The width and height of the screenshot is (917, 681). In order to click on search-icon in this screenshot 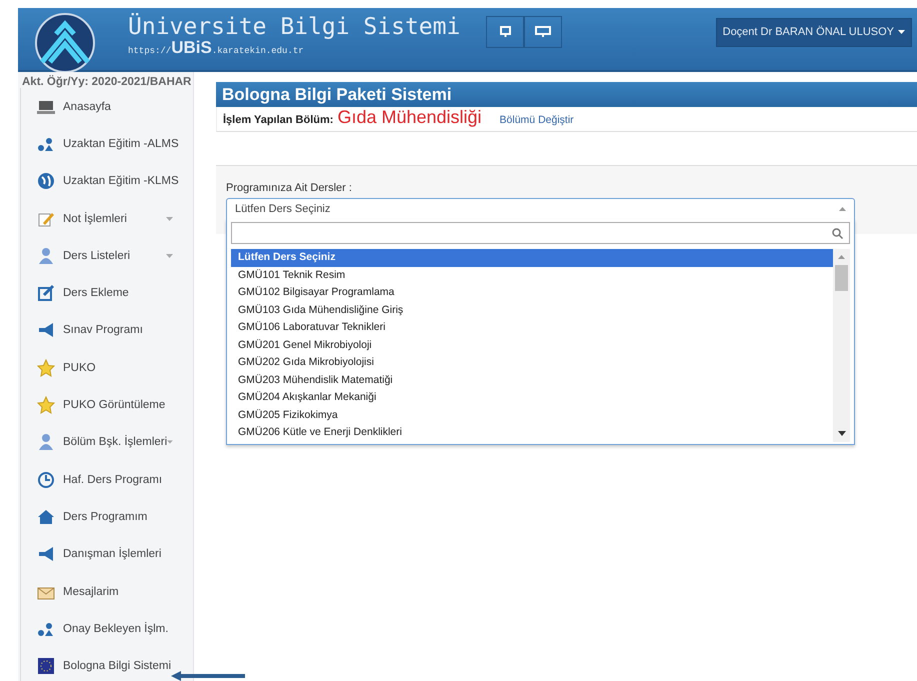, I will do `click(837, 233)`.